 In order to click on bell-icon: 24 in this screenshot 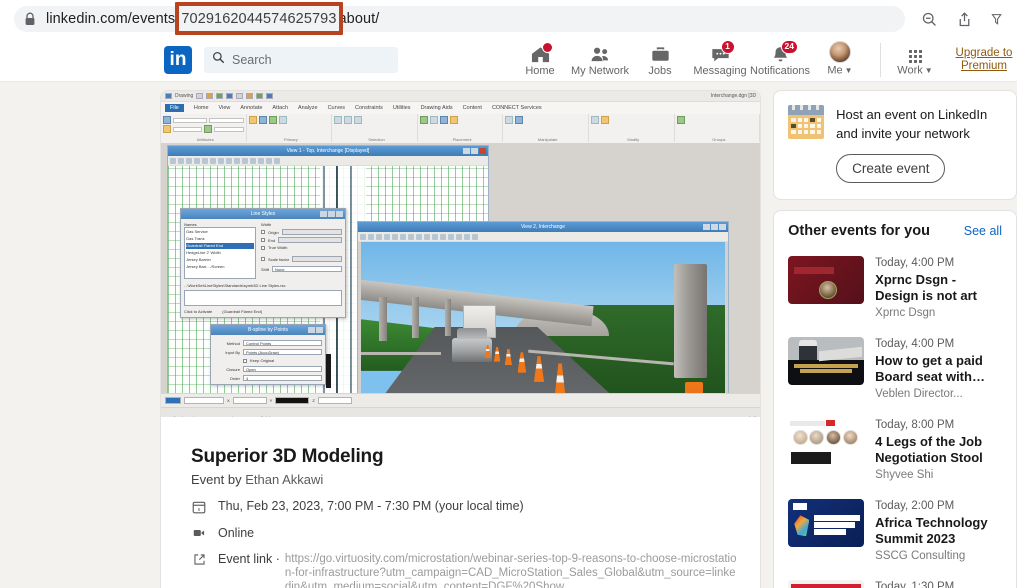, I will do `click(784, 51)`.